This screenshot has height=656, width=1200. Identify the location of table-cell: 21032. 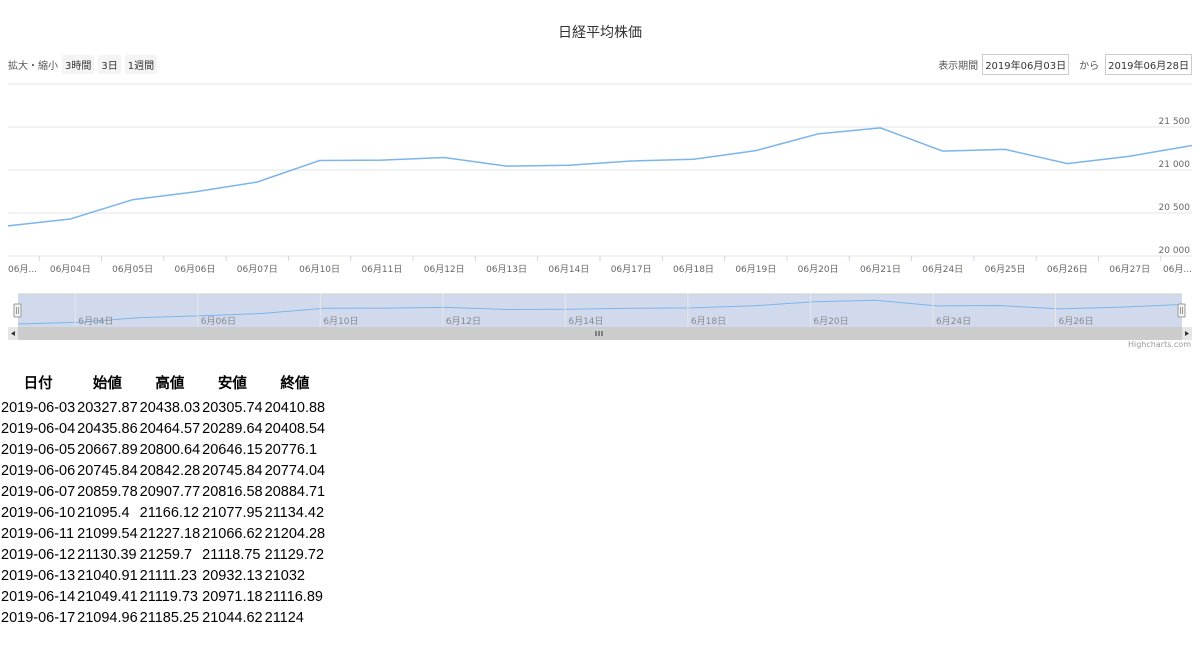
(284, 575).